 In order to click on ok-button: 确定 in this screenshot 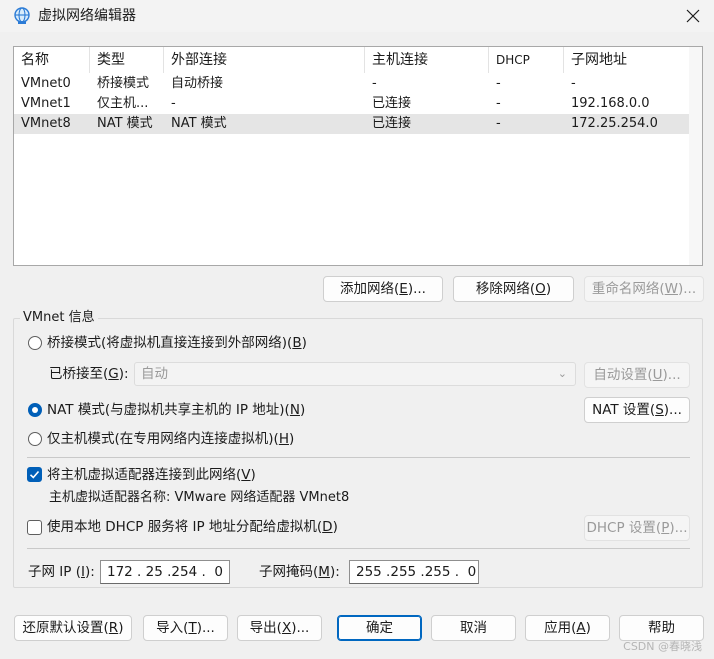, I will do `click(379, 628)`.